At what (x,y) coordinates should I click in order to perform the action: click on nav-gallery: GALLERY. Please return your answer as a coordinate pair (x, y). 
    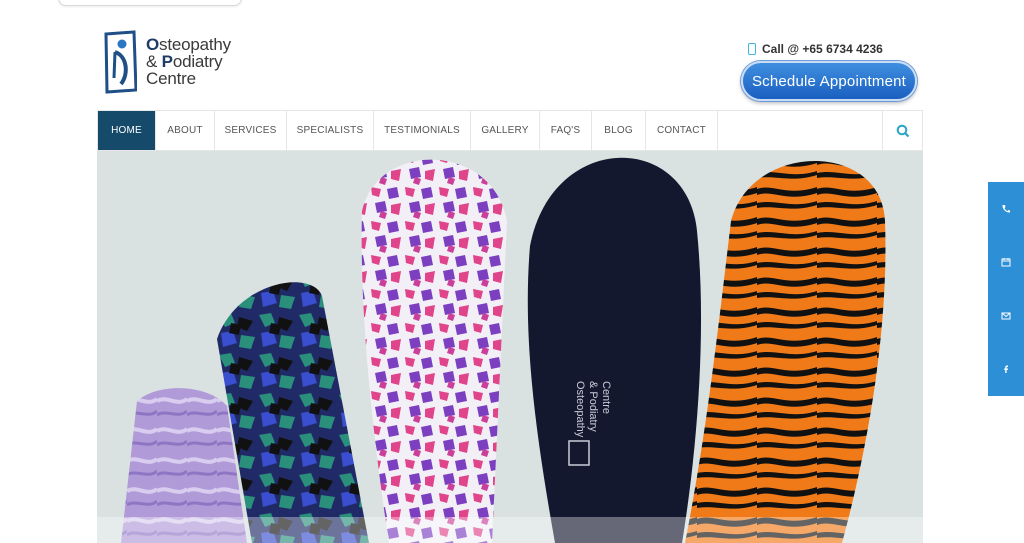
    Looking at the image, I should click on (505, 130).